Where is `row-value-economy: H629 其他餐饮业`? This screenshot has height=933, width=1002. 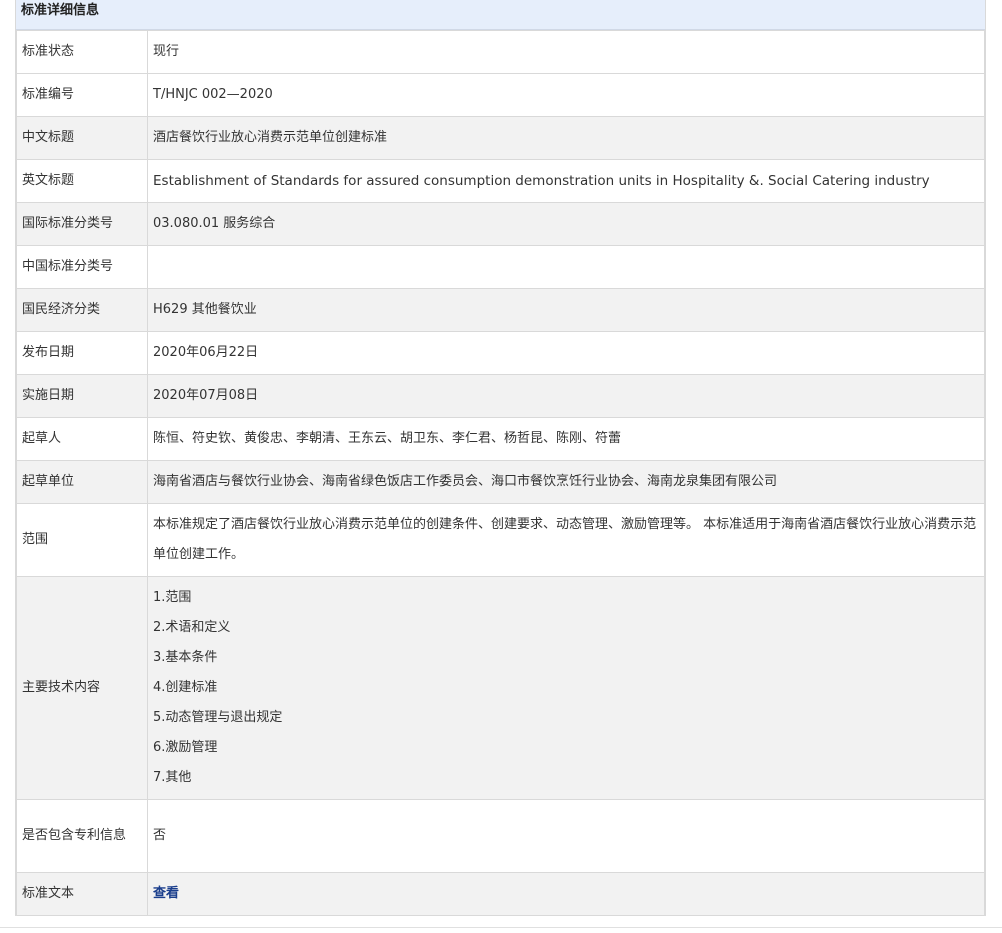
row-value-economy: H629 其他餐饮业 is located at coordinates (566, 310).